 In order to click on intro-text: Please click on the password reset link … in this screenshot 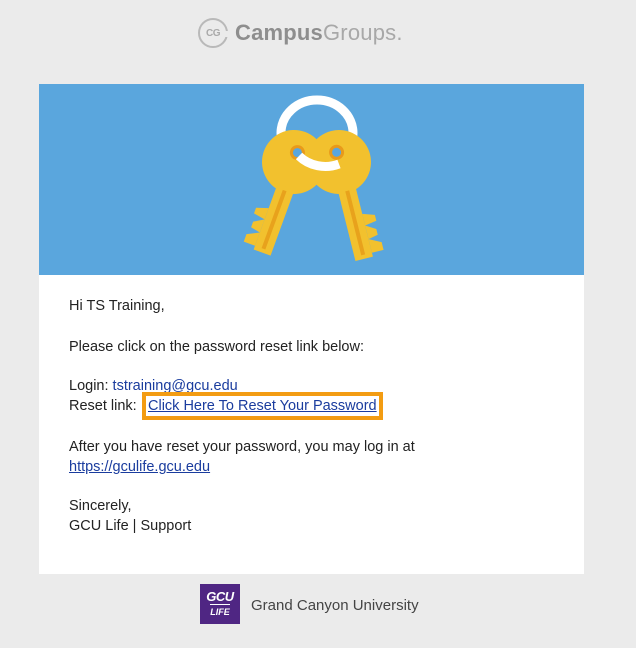, I will do `click(216, 347)`.